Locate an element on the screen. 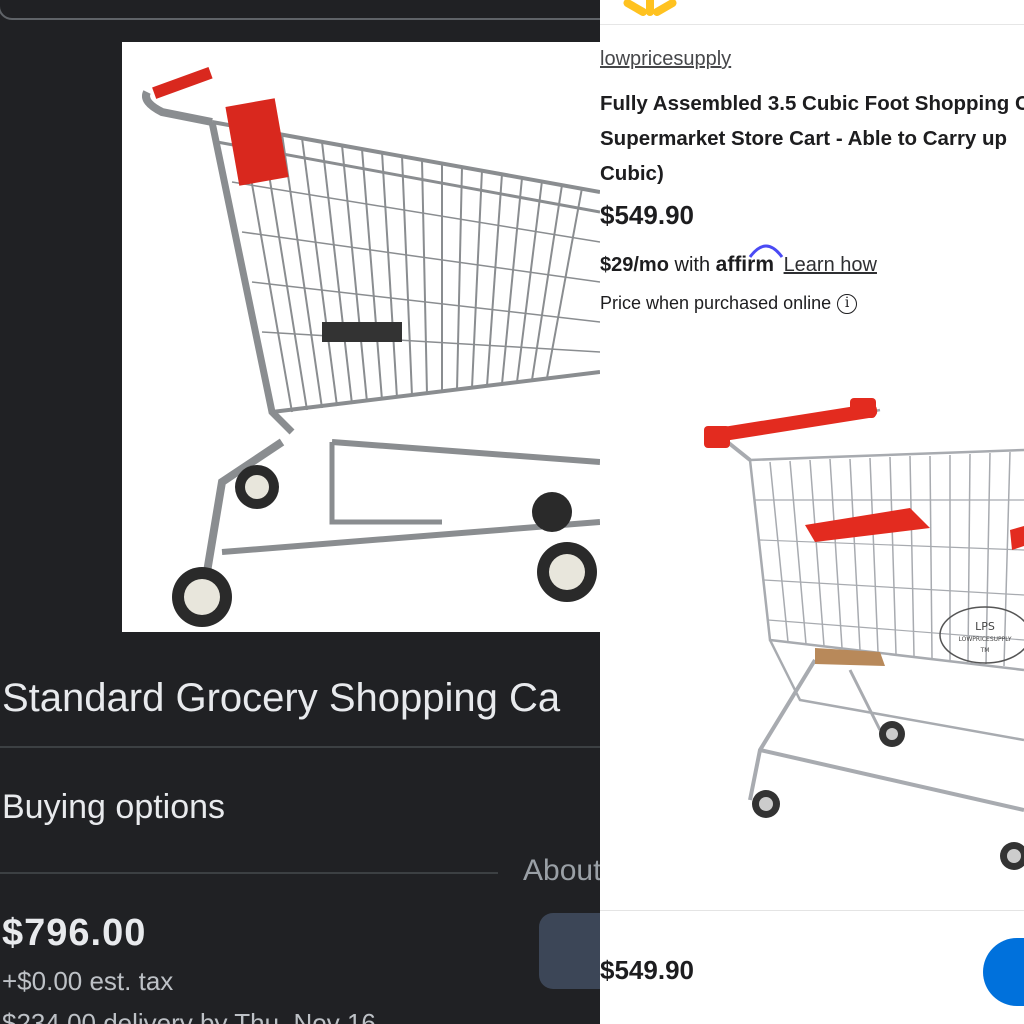  bottom-bar-price: $549.90 is located at coordinates (647, 970).